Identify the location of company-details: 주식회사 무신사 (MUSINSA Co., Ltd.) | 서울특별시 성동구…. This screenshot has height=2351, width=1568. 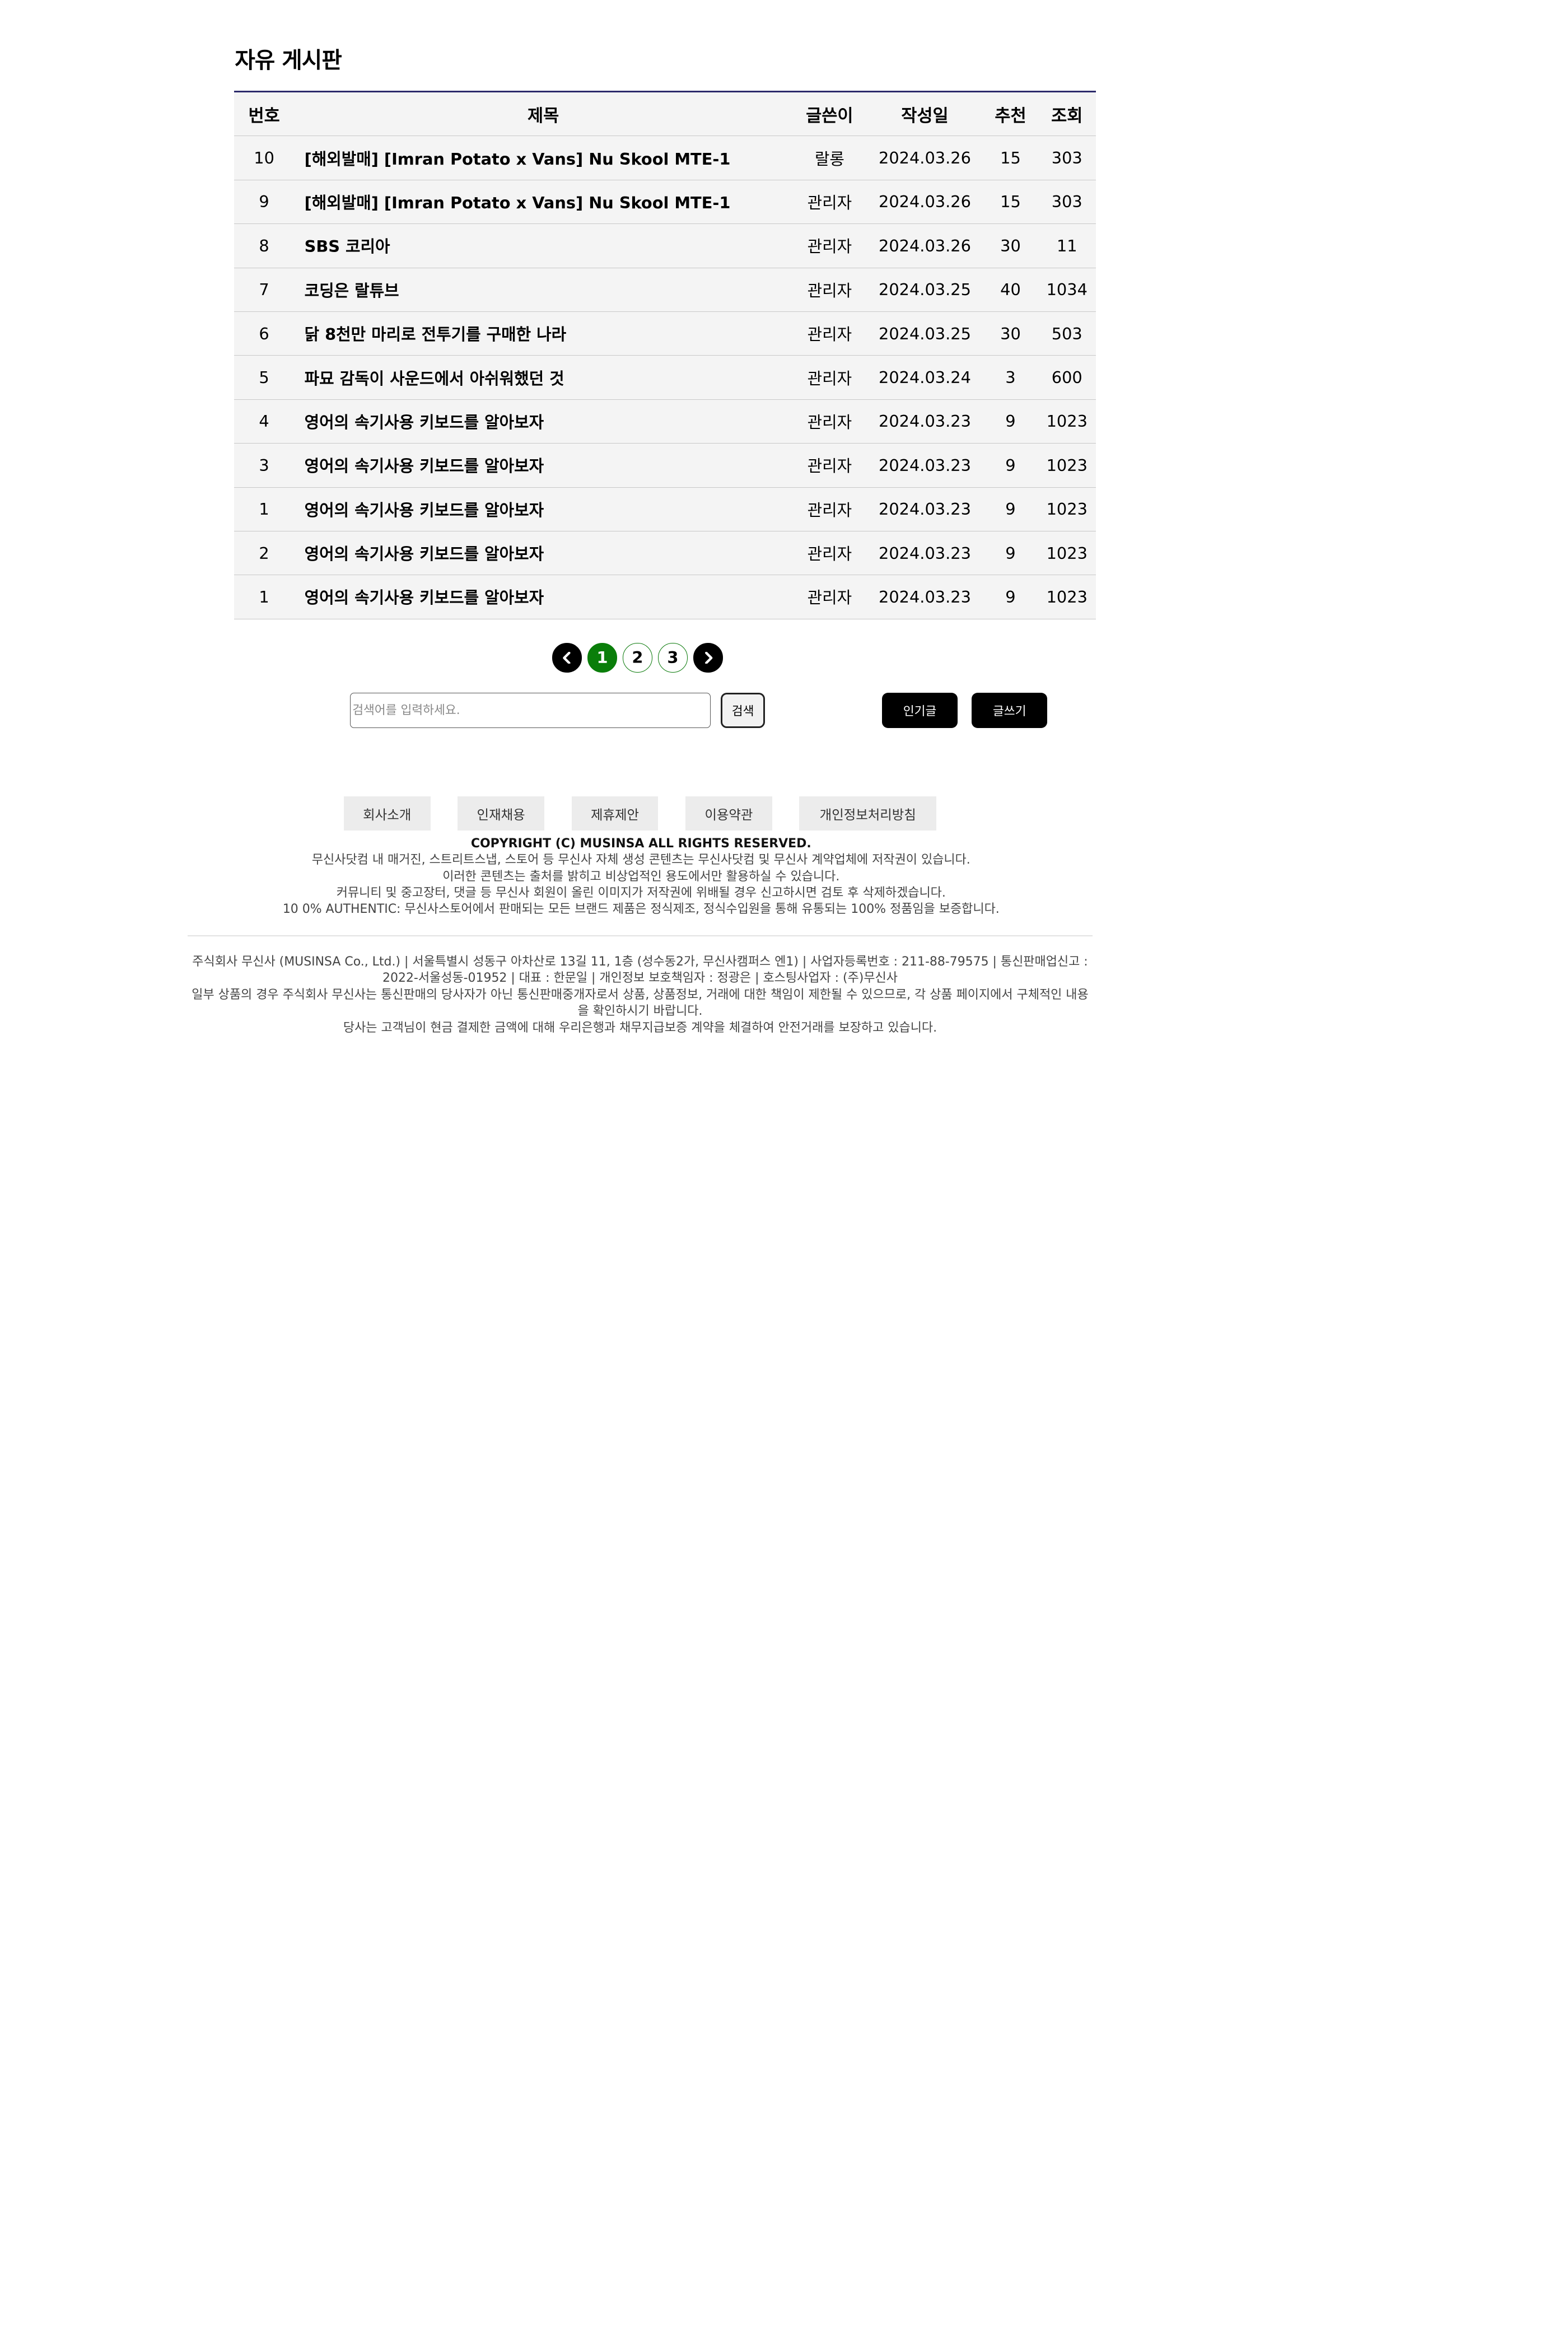
(640, 970).